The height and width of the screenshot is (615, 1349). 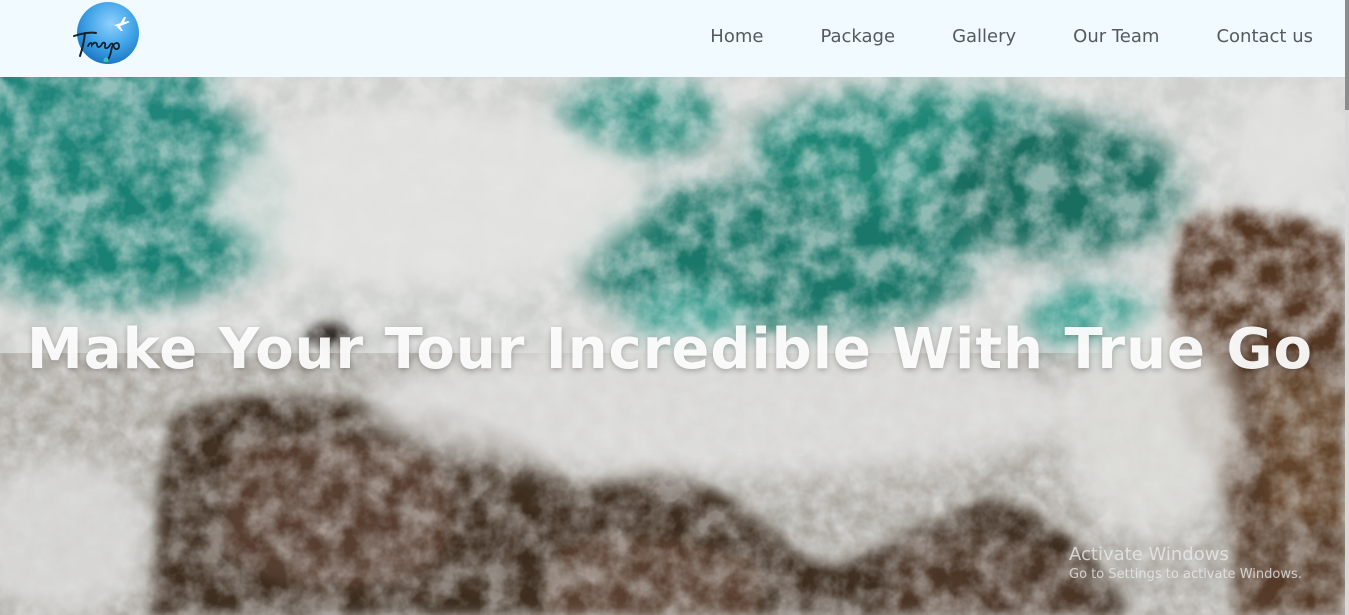 I want to click on main-nav: Home Package Gallery Our Team Contact us, so click(x=1011, y=37).